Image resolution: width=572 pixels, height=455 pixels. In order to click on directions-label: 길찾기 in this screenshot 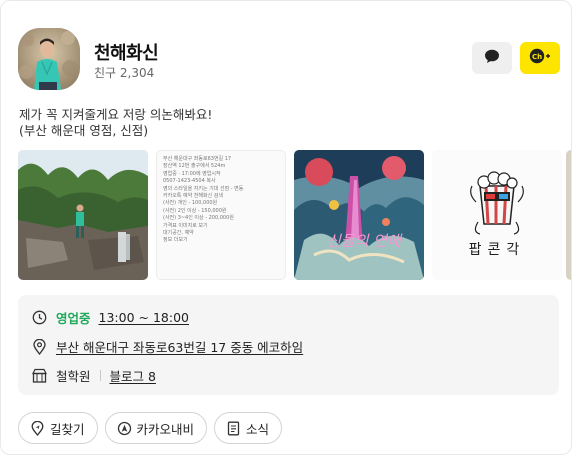, I will do `click(67, 429)`.